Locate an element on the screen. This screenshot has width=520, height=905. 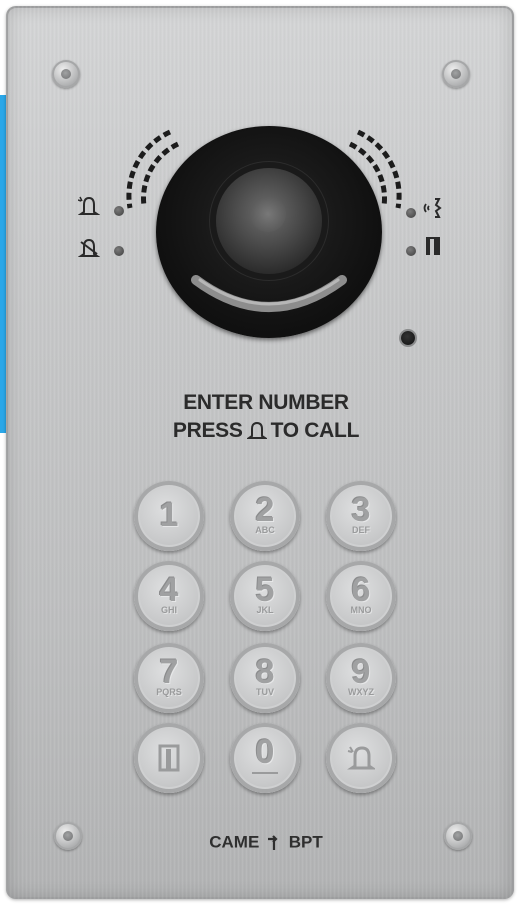
key-5-letters: JKL is located at coordinates (265, 610).